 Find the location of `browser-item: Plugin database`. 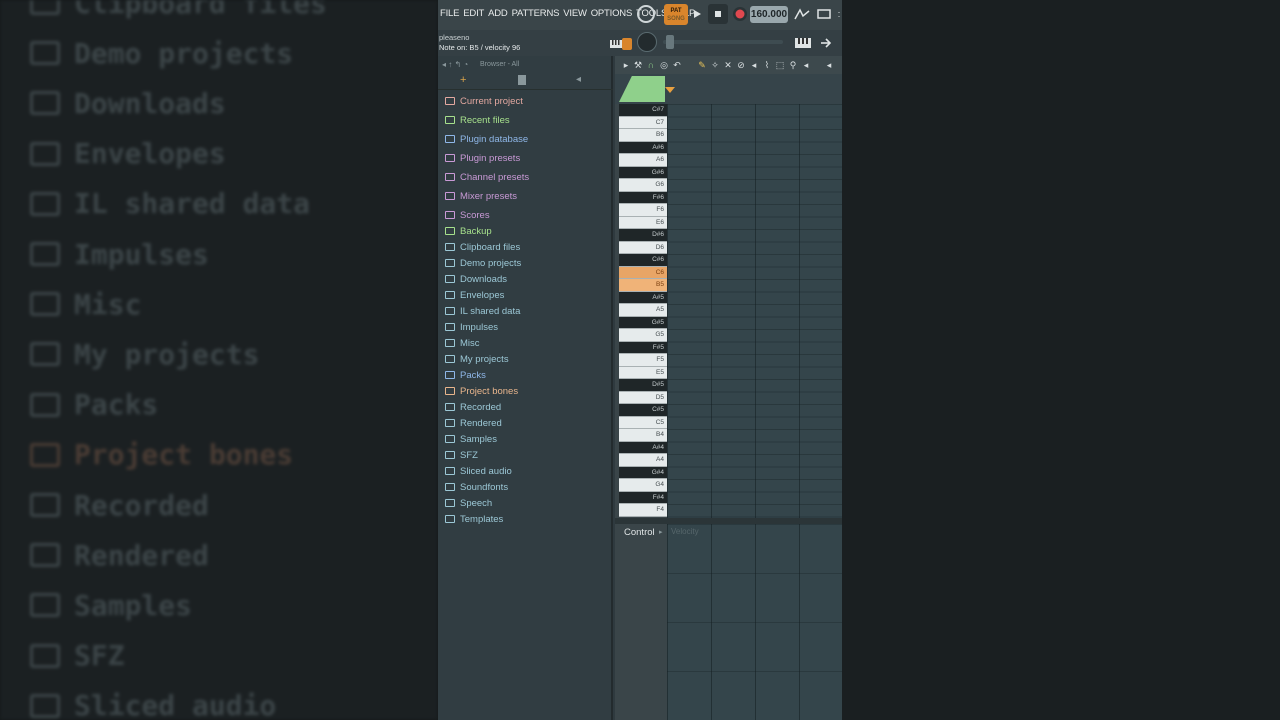

browser-item: Plugin database is located at coordinates (486, 139).